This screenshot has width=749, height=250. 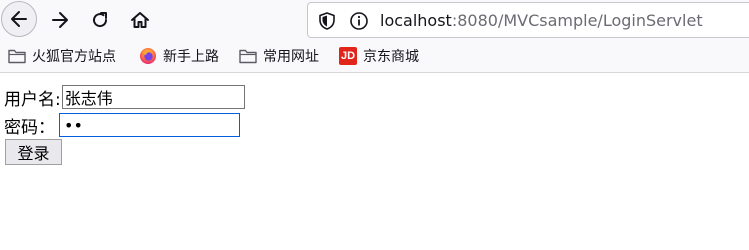 What do you see at coordinates (359, 21) in the screenshot?
I see `site-info-icon` at bounding box center [359, 21].